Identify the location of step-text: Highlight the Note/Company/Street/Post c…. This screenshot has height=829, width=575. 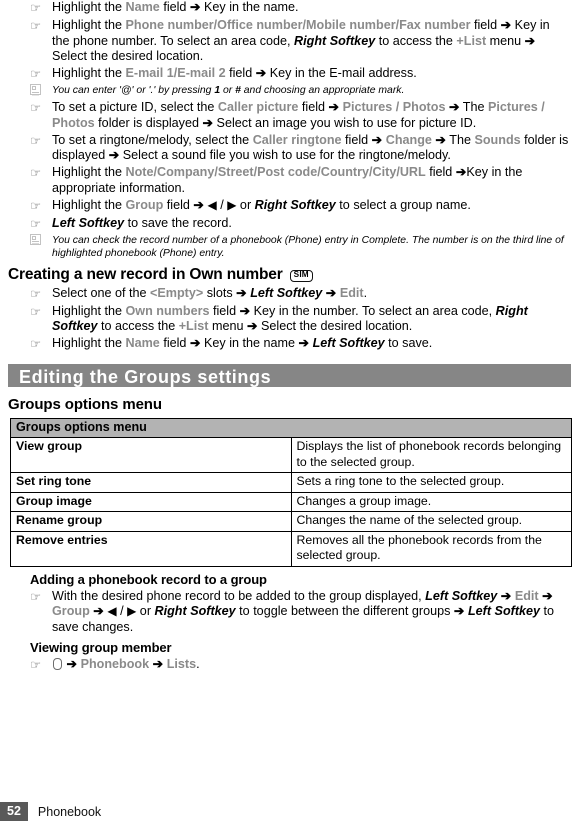
(311, 180).